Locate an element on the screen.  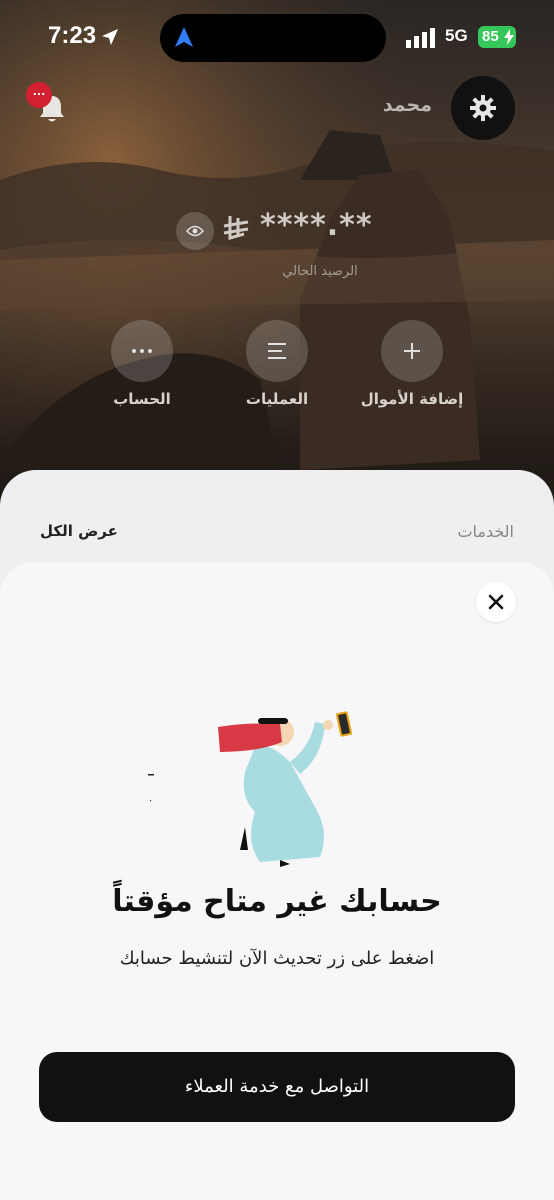
list-icon is located at coordinates (277, 351).